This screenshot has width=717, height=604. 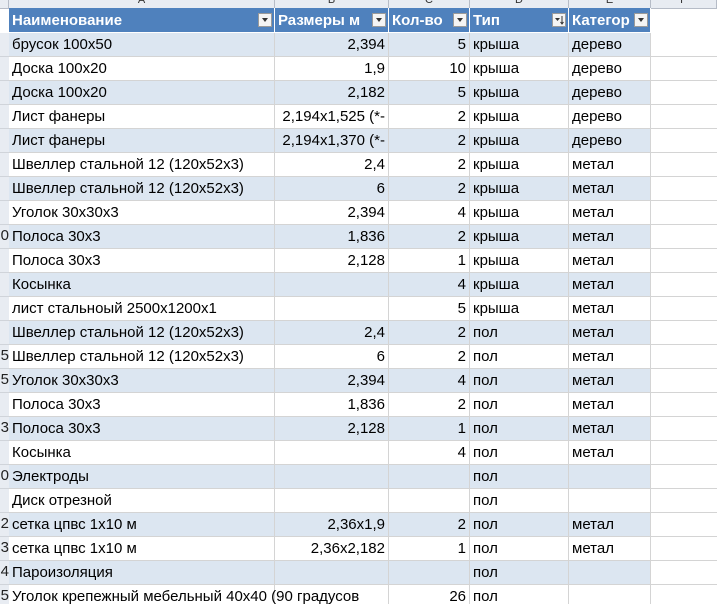 I want to click on cell-category, so click(x=610, y=573).